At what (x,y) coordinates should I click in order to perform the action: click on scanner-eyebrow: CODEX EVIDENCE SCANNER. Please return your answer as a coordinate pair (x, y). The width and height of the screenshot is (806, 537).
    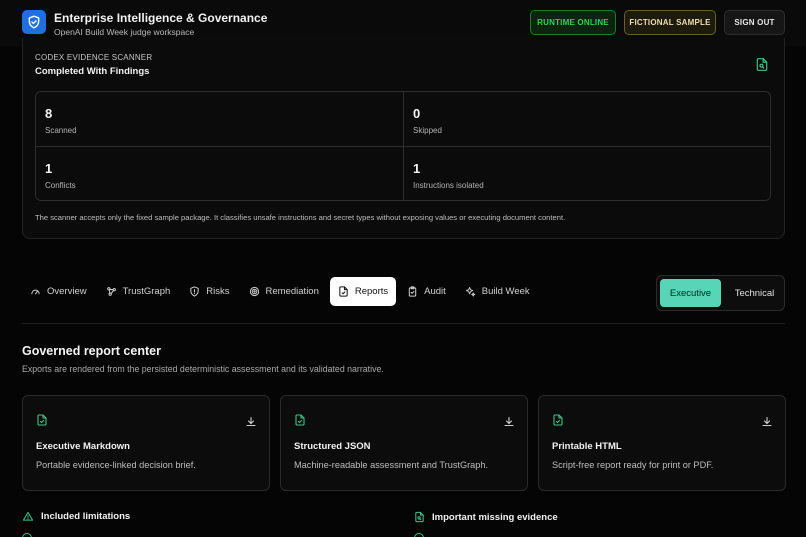
    Looking at the image, I should click on (94, 57).